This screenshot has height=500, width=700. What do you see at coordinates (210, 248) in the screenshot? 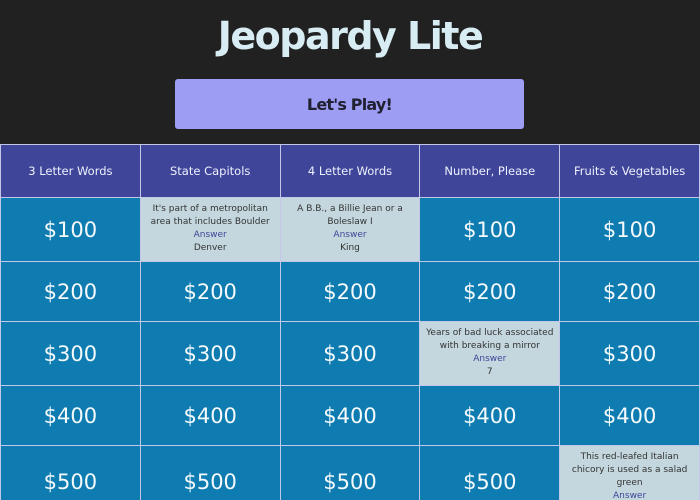
I see `answer-text: Denver` at bounding box center [210, 248].